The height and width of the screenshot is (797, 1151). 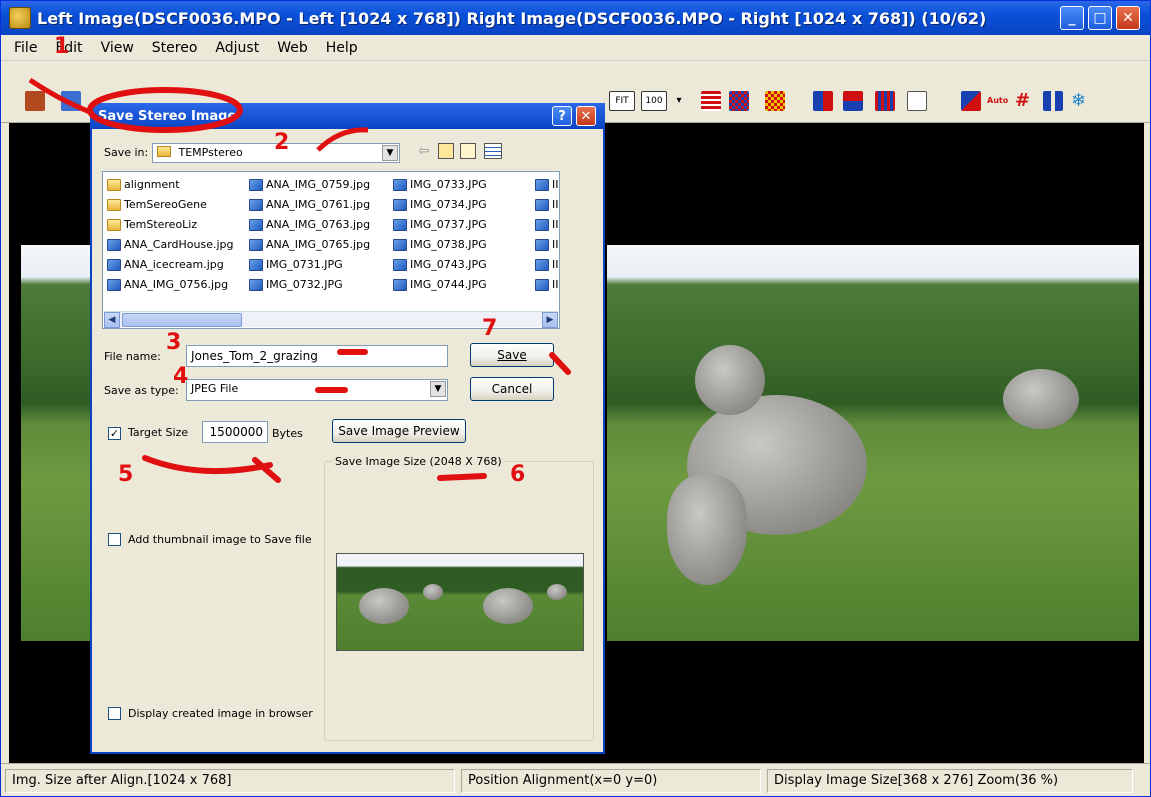 I want to click on zoom-dropdown-icon: ▾, so click(x=679, y=101).